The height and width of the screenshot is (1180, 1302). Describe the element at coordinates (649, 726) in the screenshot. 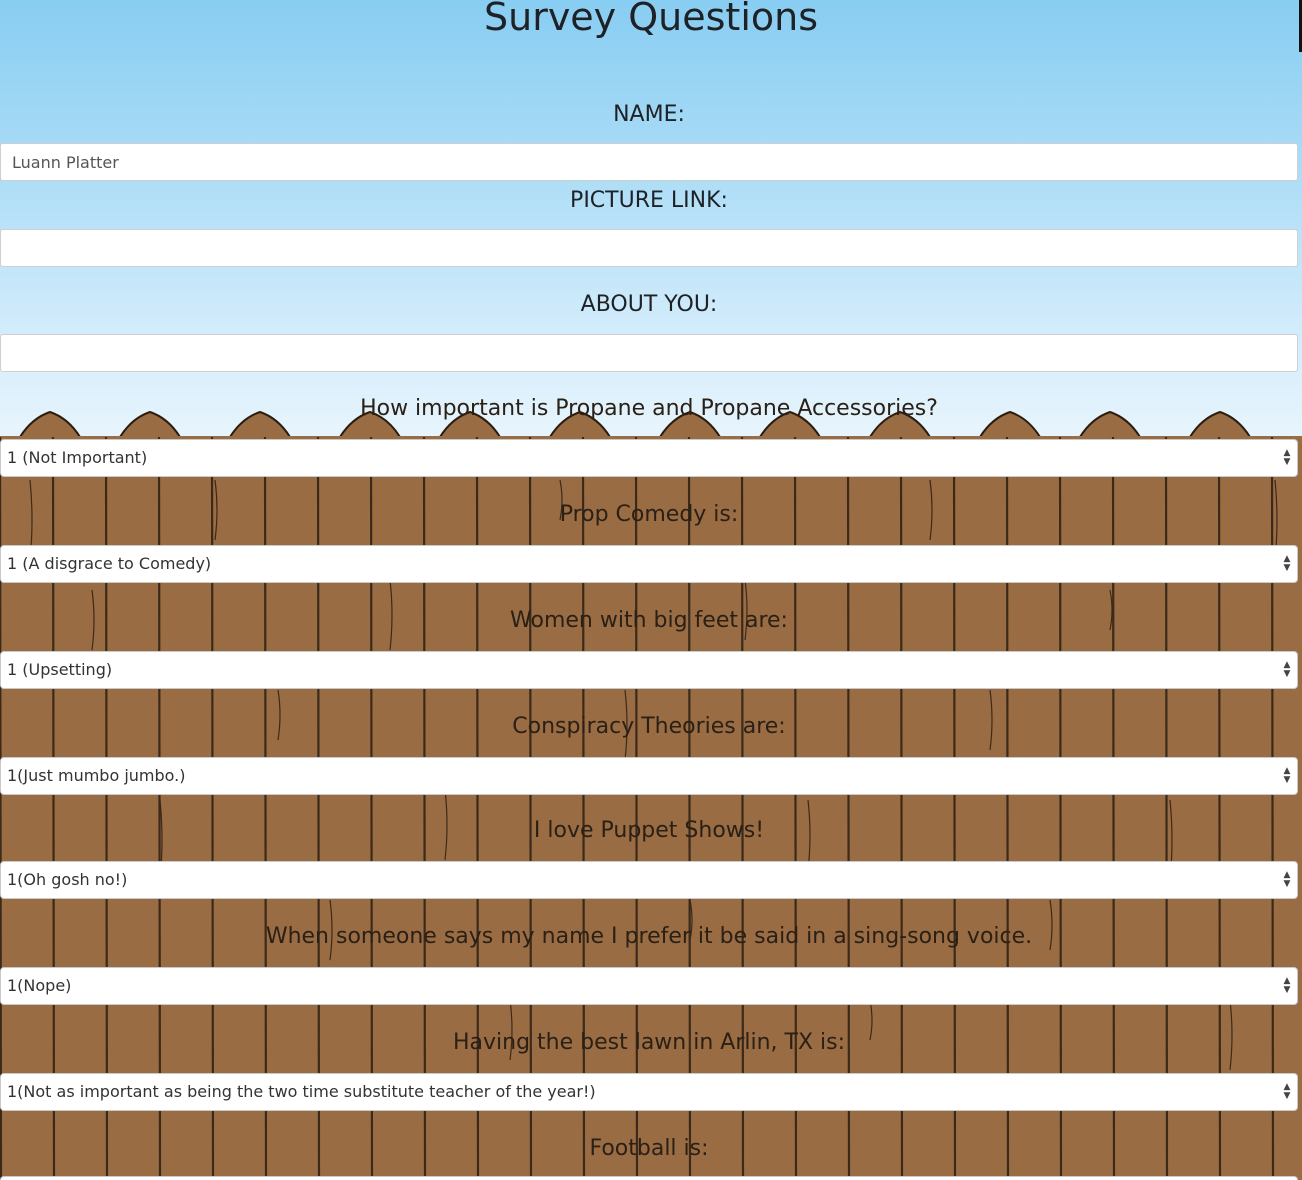

I see `question-label-conspiracy: Conspiracy Theories are:` at that location.